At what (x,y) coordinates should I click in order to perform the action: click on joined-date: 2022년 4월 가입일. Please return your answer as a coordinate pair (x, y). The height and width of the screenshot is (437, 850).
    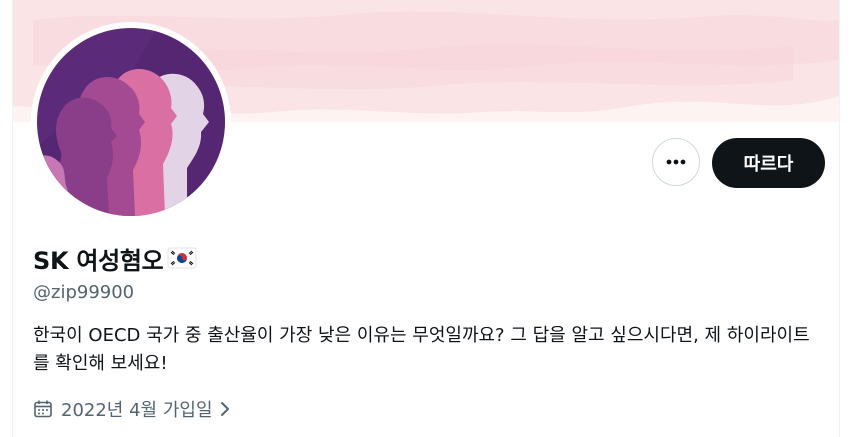
    Looking at the image, I should click on (132, 409).